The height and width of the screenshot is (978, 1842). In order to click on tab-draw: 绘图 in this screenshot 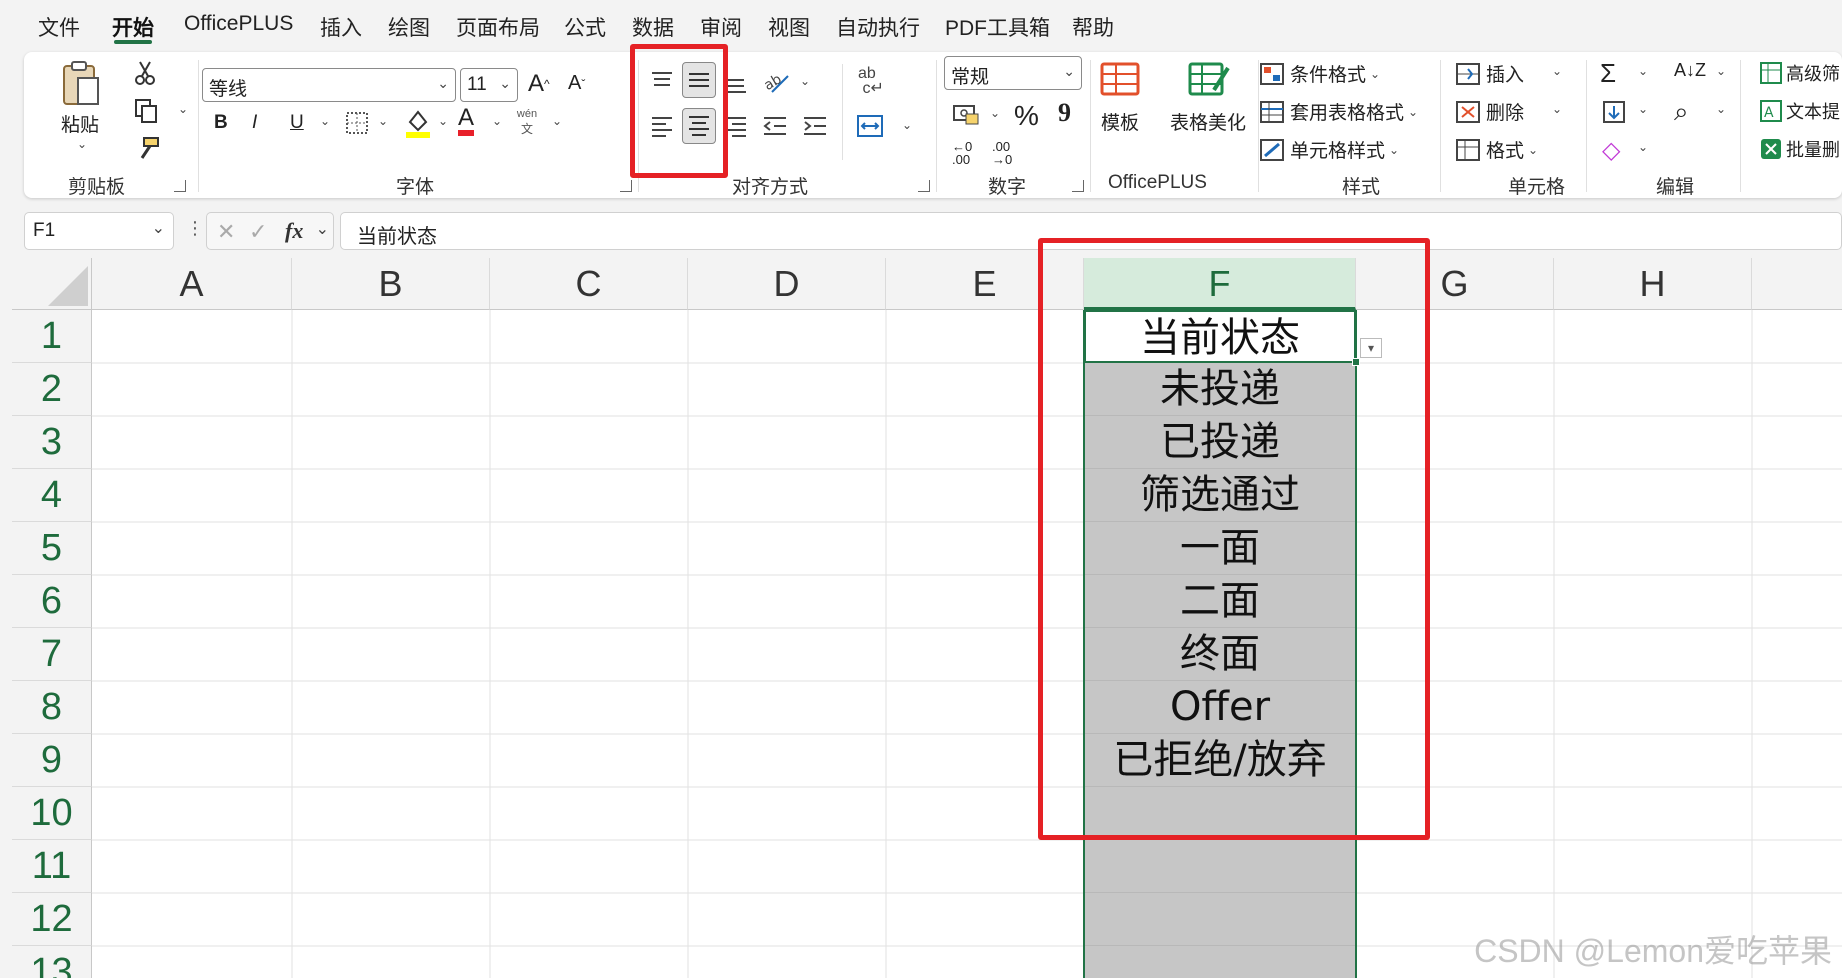, I will do `click(409, 27)`.